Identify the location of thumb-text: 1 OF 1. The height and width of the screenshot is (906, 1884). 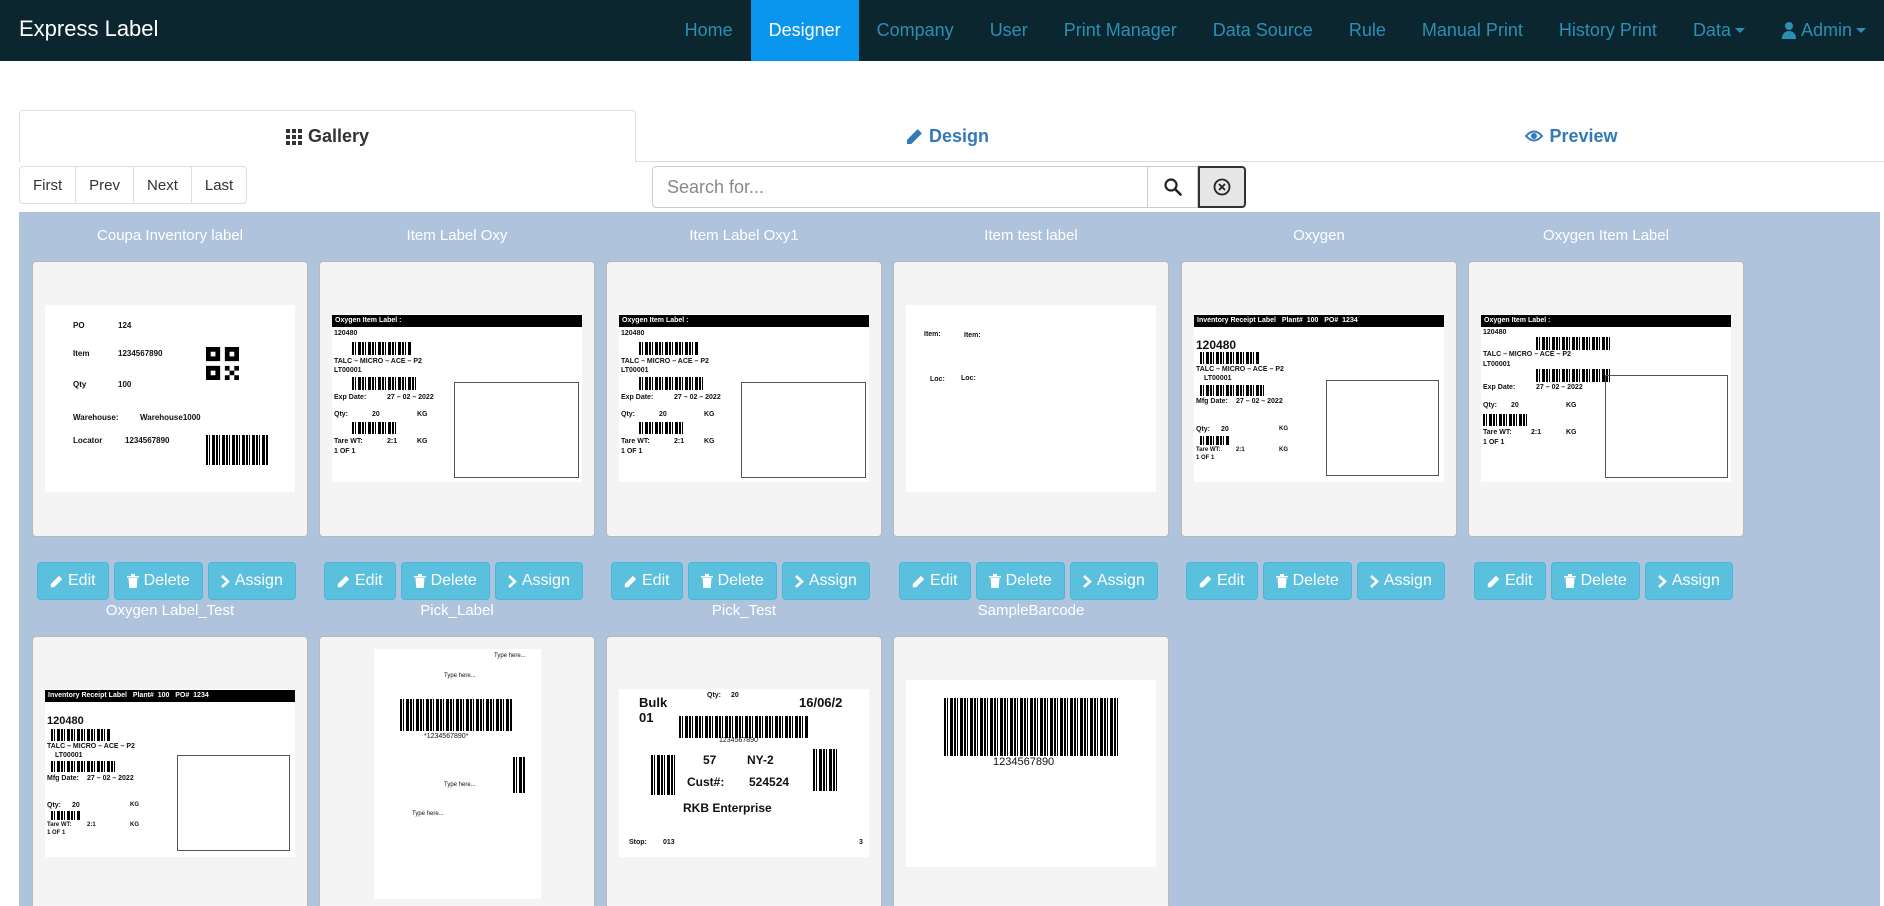
(345, 451).